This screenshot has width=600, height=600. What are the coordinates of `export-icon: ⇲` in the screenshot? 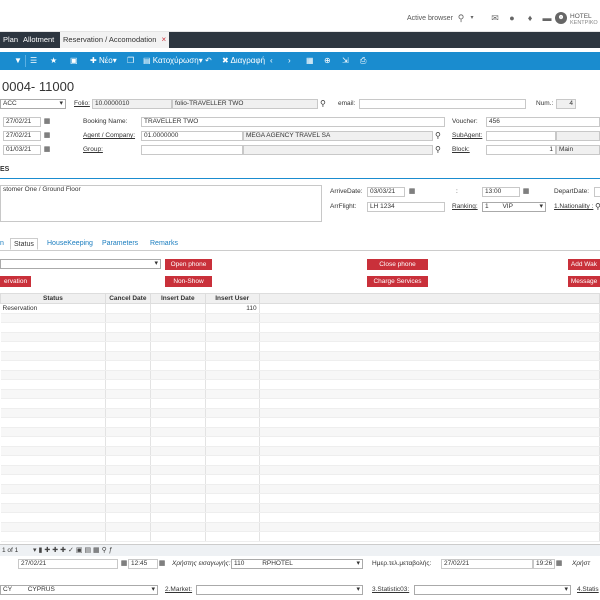 It's located at (345, 61).